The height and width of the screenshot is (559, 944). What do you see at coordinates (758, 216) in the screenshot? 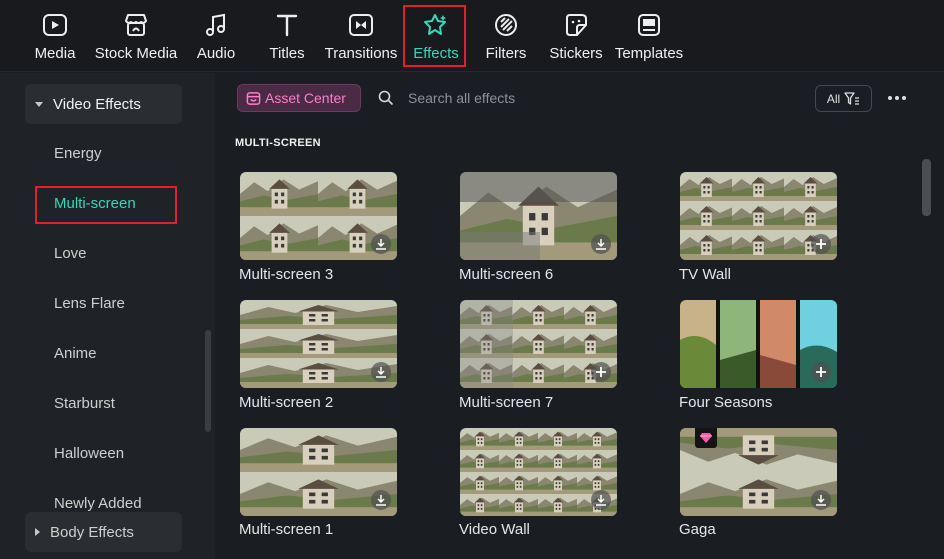
I see `effect-card-tv-wall` at bounding box center [758, 216].